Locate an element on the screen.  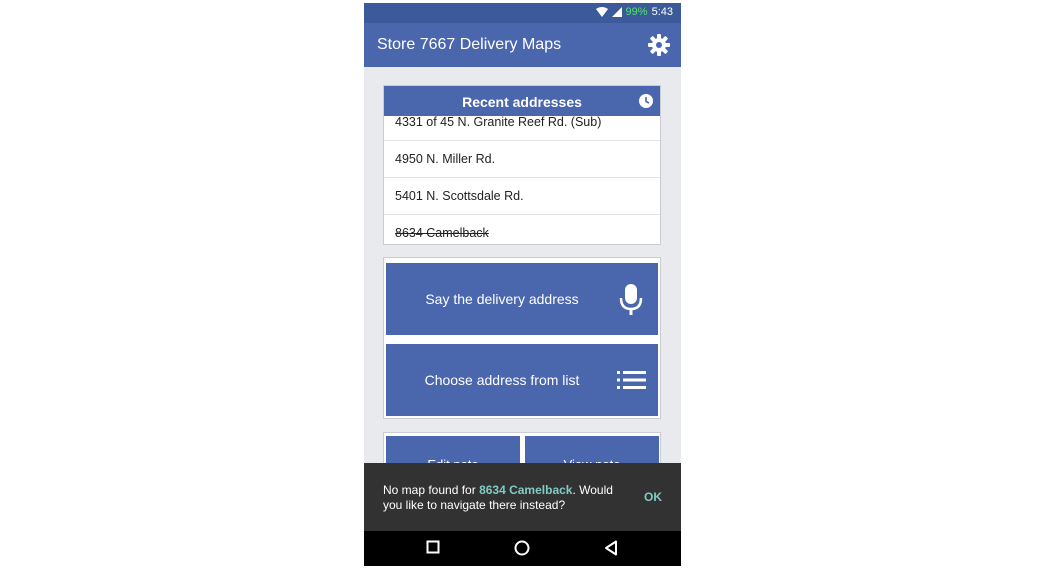
snackbar-address: 8634 Camelback is located at coordinates (526, 490).